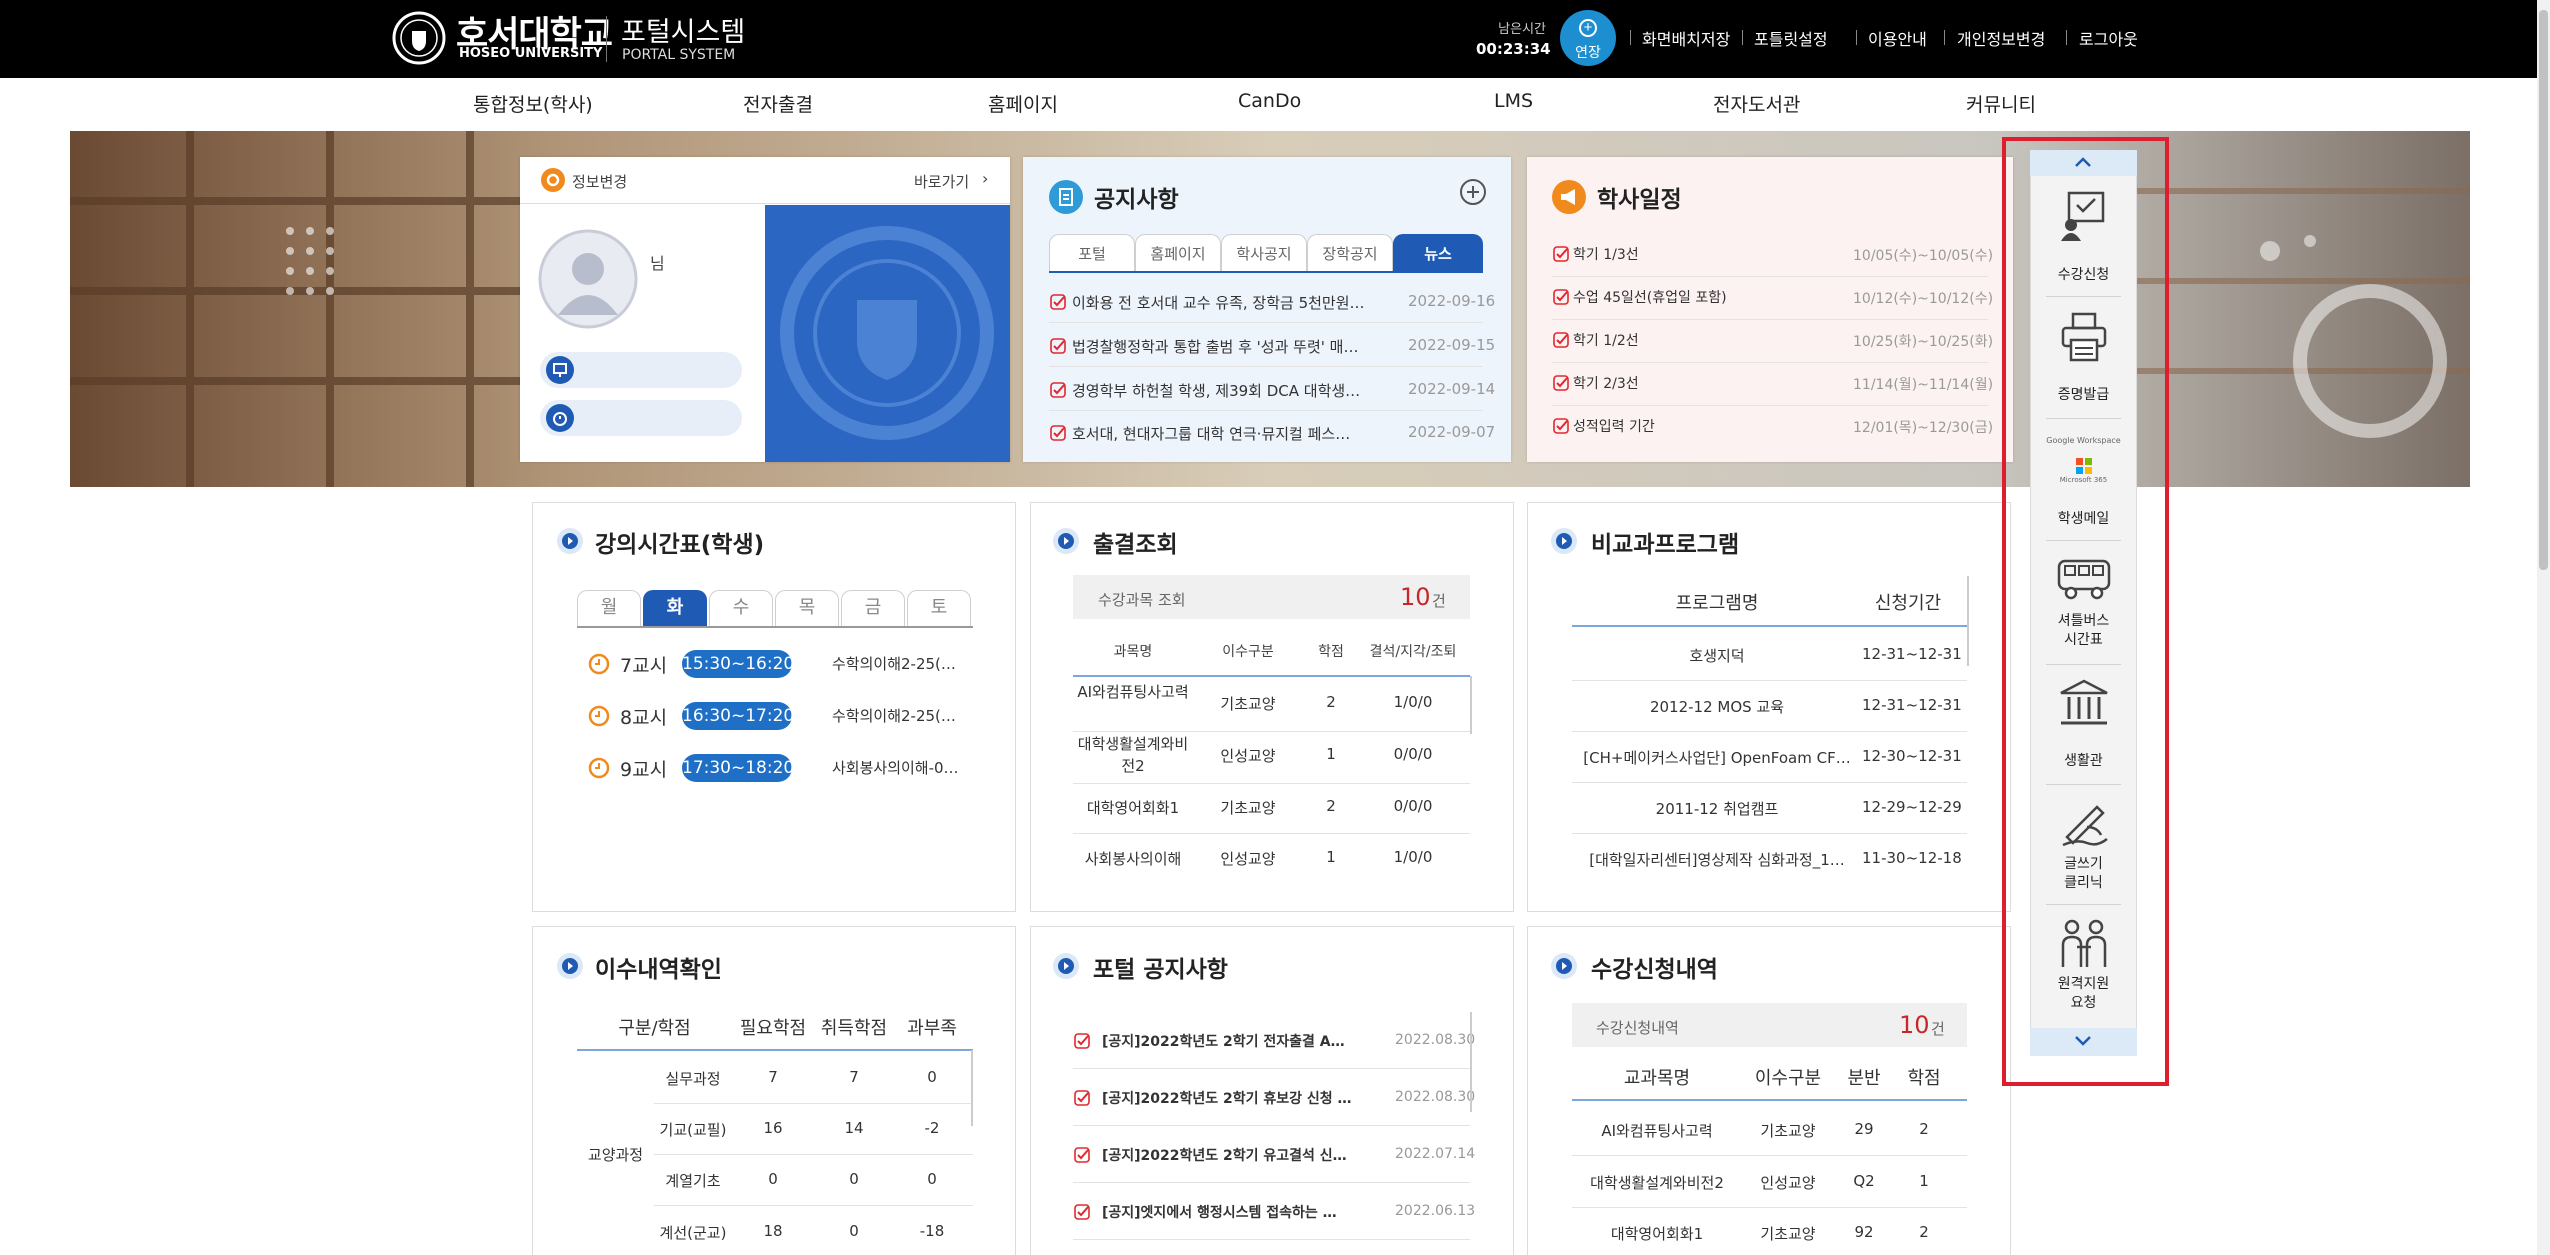 The width and height of the screenshot is (2550, 1255). What do you see at coordinates (773, 1077) in the screenshot?
I see `required-cell: 7` at bounding box center [773, 1077].